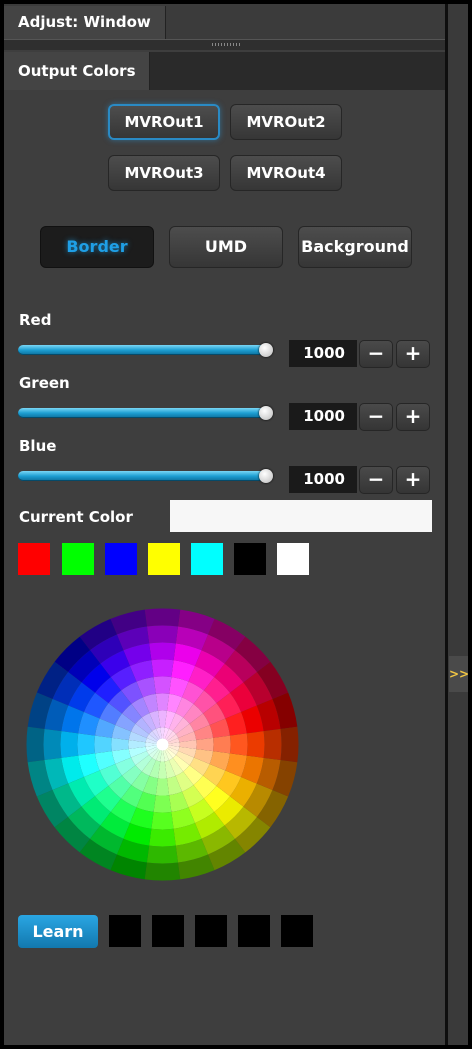 The image size is (472, 1049). I want to click on side-collapse-panel, so click(458, 524).